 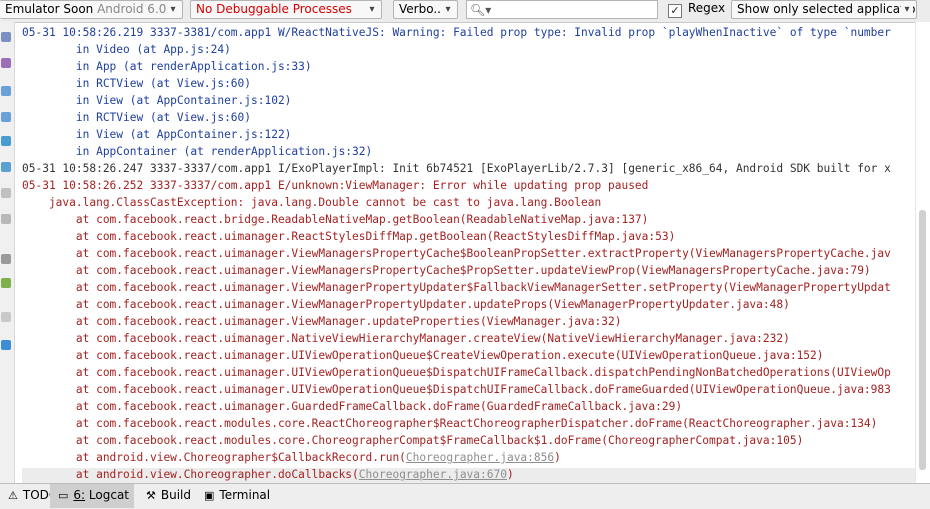 I want to click on log-line: java.lang.ClassCastException, so click(x=456, y=202).